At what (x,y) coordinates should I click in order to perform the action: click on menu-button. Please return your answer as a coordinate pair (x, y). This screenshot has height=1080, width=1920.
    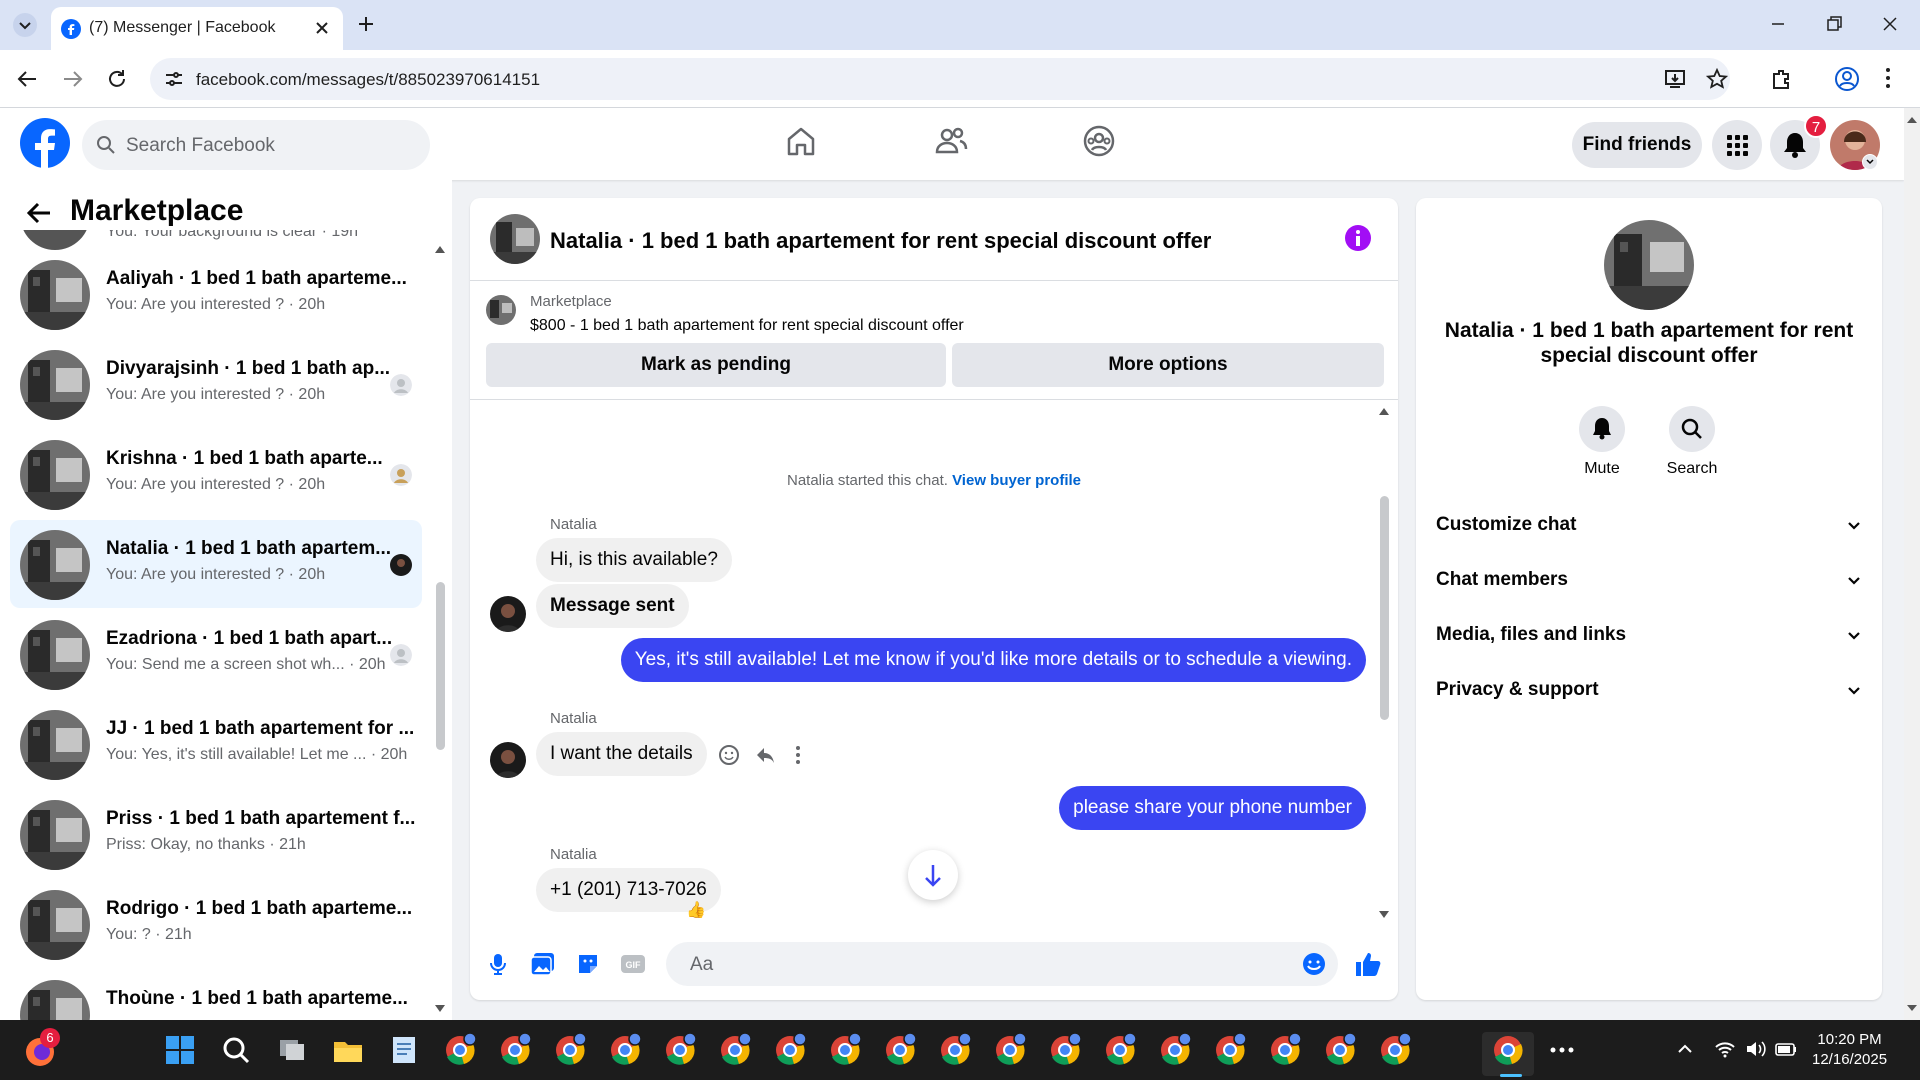
    Looking at the image, I should click on (1737, 145).